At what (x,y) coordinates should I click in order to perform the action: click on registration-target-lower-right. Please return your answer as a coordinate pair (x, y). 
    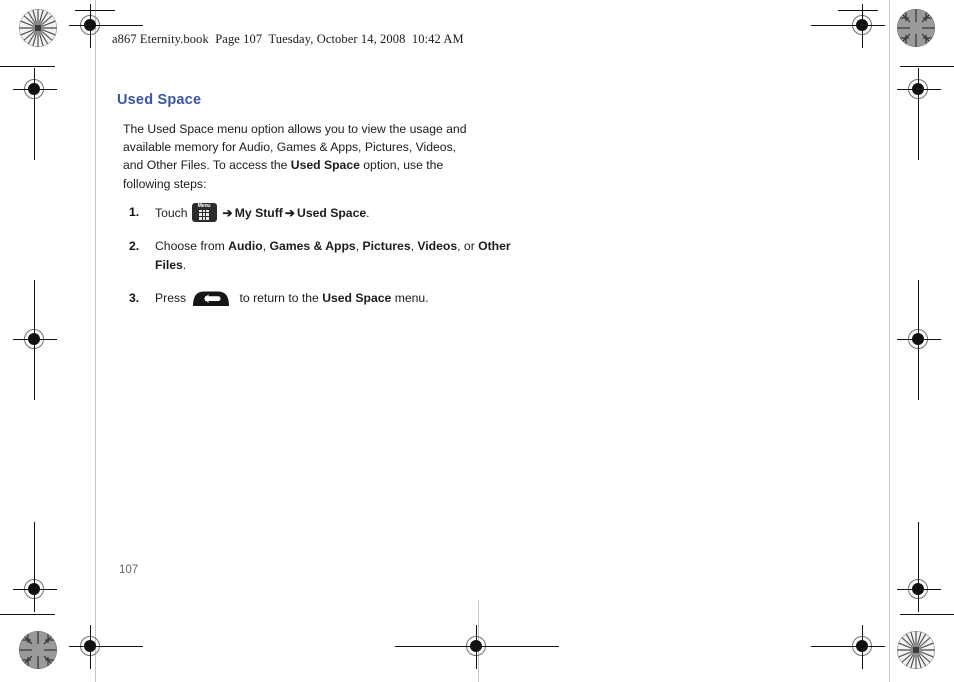
    Looking at the image, I should click on (919, 590).